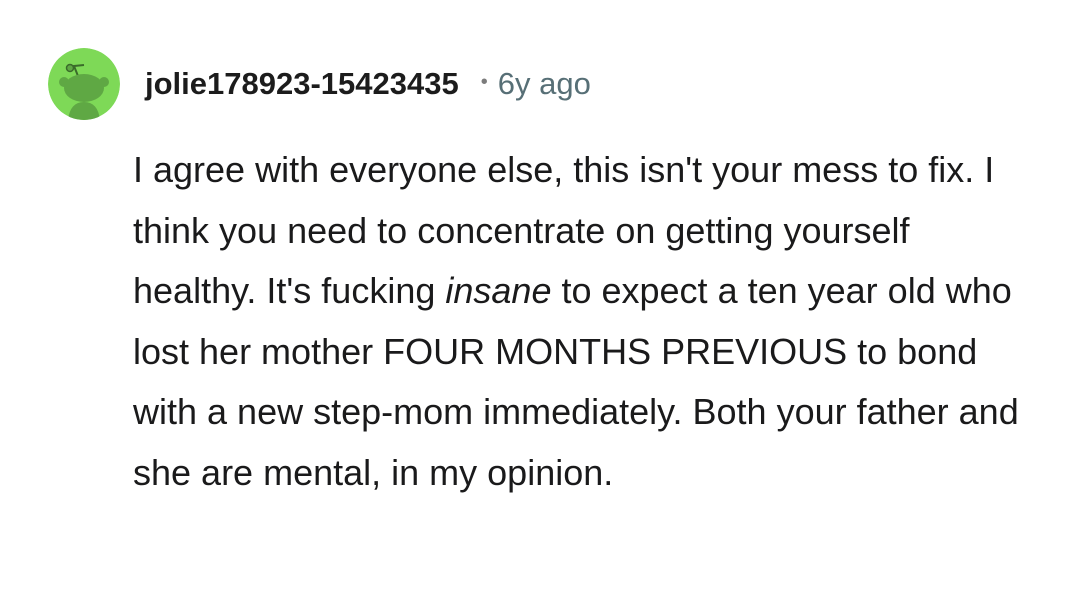 The image size is (1080, 590). What do you see at coordinates (302, 84) in the screenshot?
I see `username-link: jolie178923-15423435` at bounding box center [302, 84].